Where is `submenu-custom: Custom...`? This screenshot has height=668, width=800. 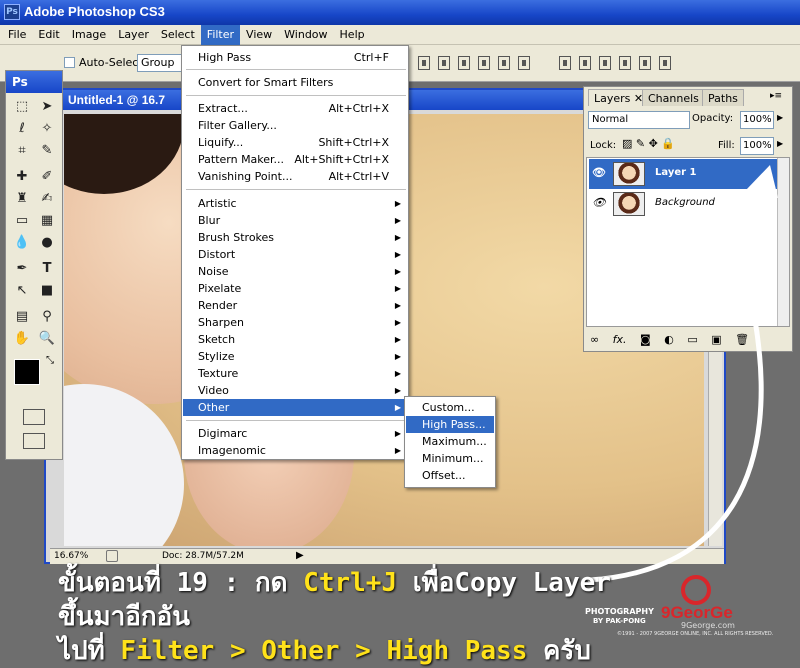
submenu-custom: Custom... is located at coordinates (450, 407).